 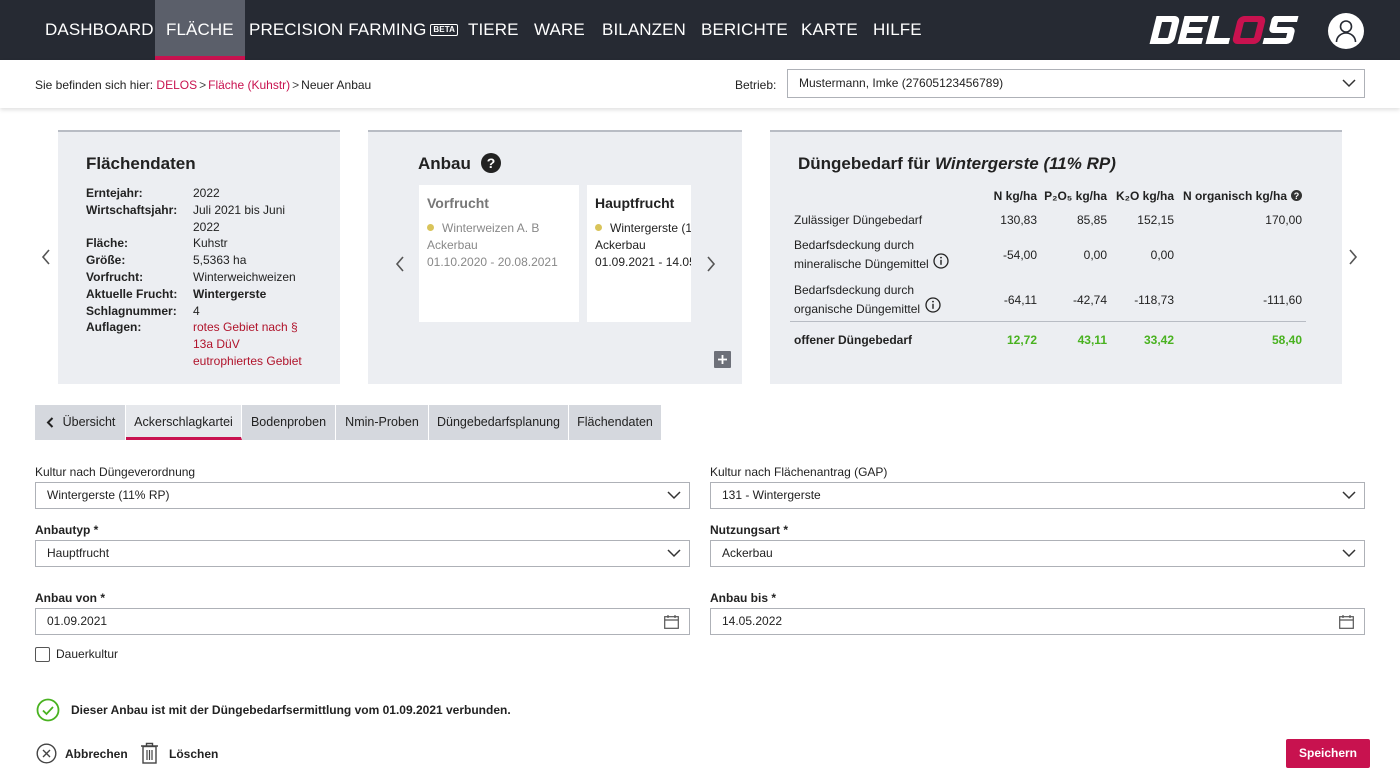 What do you see at coordinates (643, 262) in the screenshot?
I see `hauptfrucht-period: 01.09.2021 - 14.05` at bounding box center [643, 262].